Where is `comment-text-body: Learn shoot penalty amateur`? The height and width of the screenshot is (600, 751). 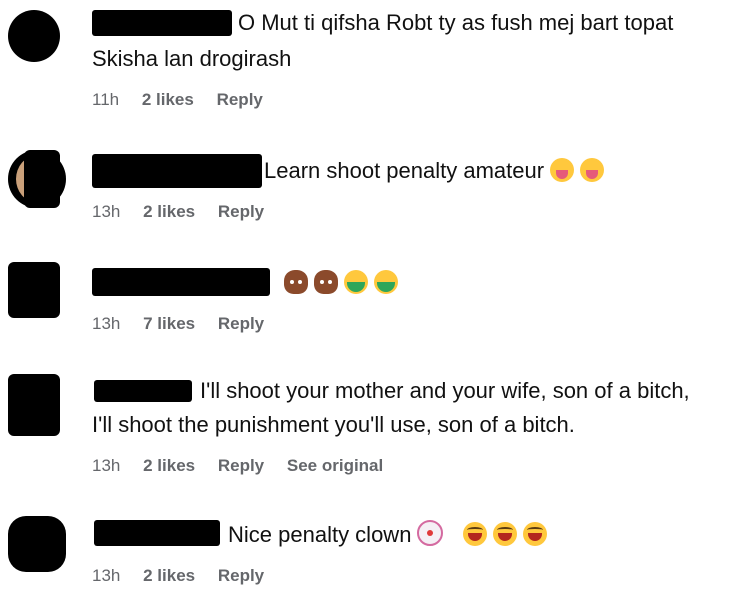 comment-text-body: Learn shoot penalty amateur is located at coordinates (404, 170).